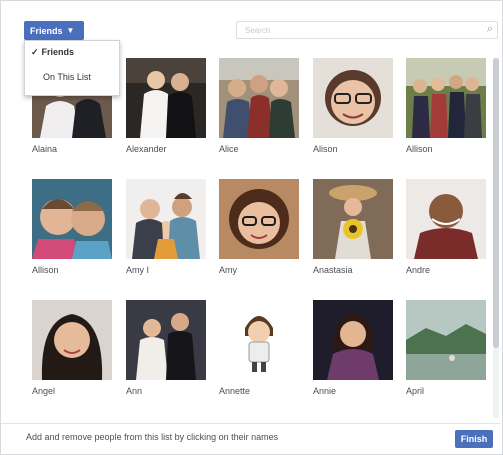  Describe the element at coordinates (134, 391) in the screenshot. I see `person-name: Ann` at that location.